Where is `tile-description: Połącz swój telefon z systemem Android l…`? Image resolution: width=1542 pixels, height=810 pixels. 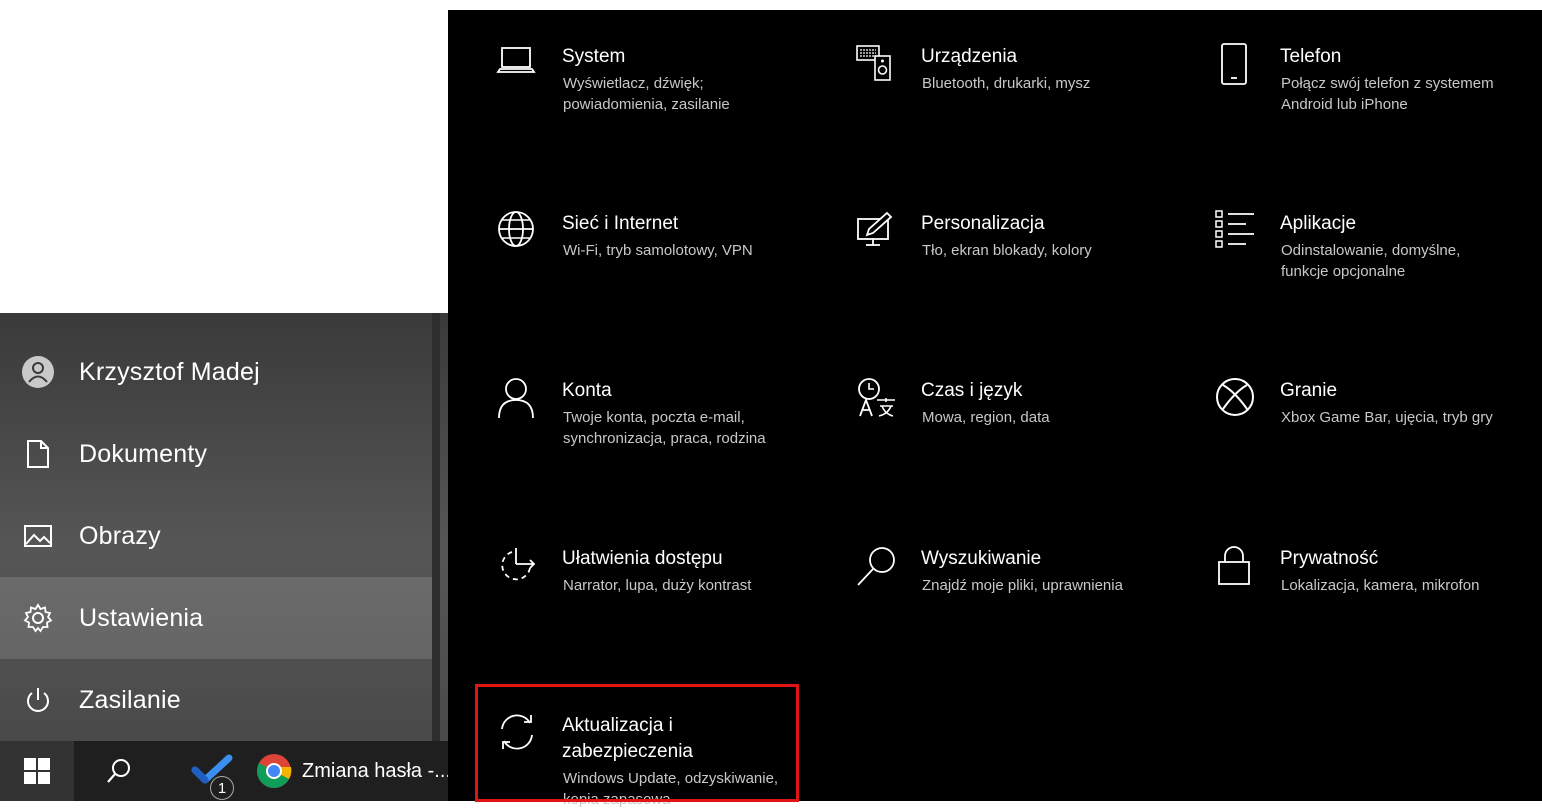 tile-description: Połącz swój telefon z systemem Android l… is located at coordinates (1387, 94).